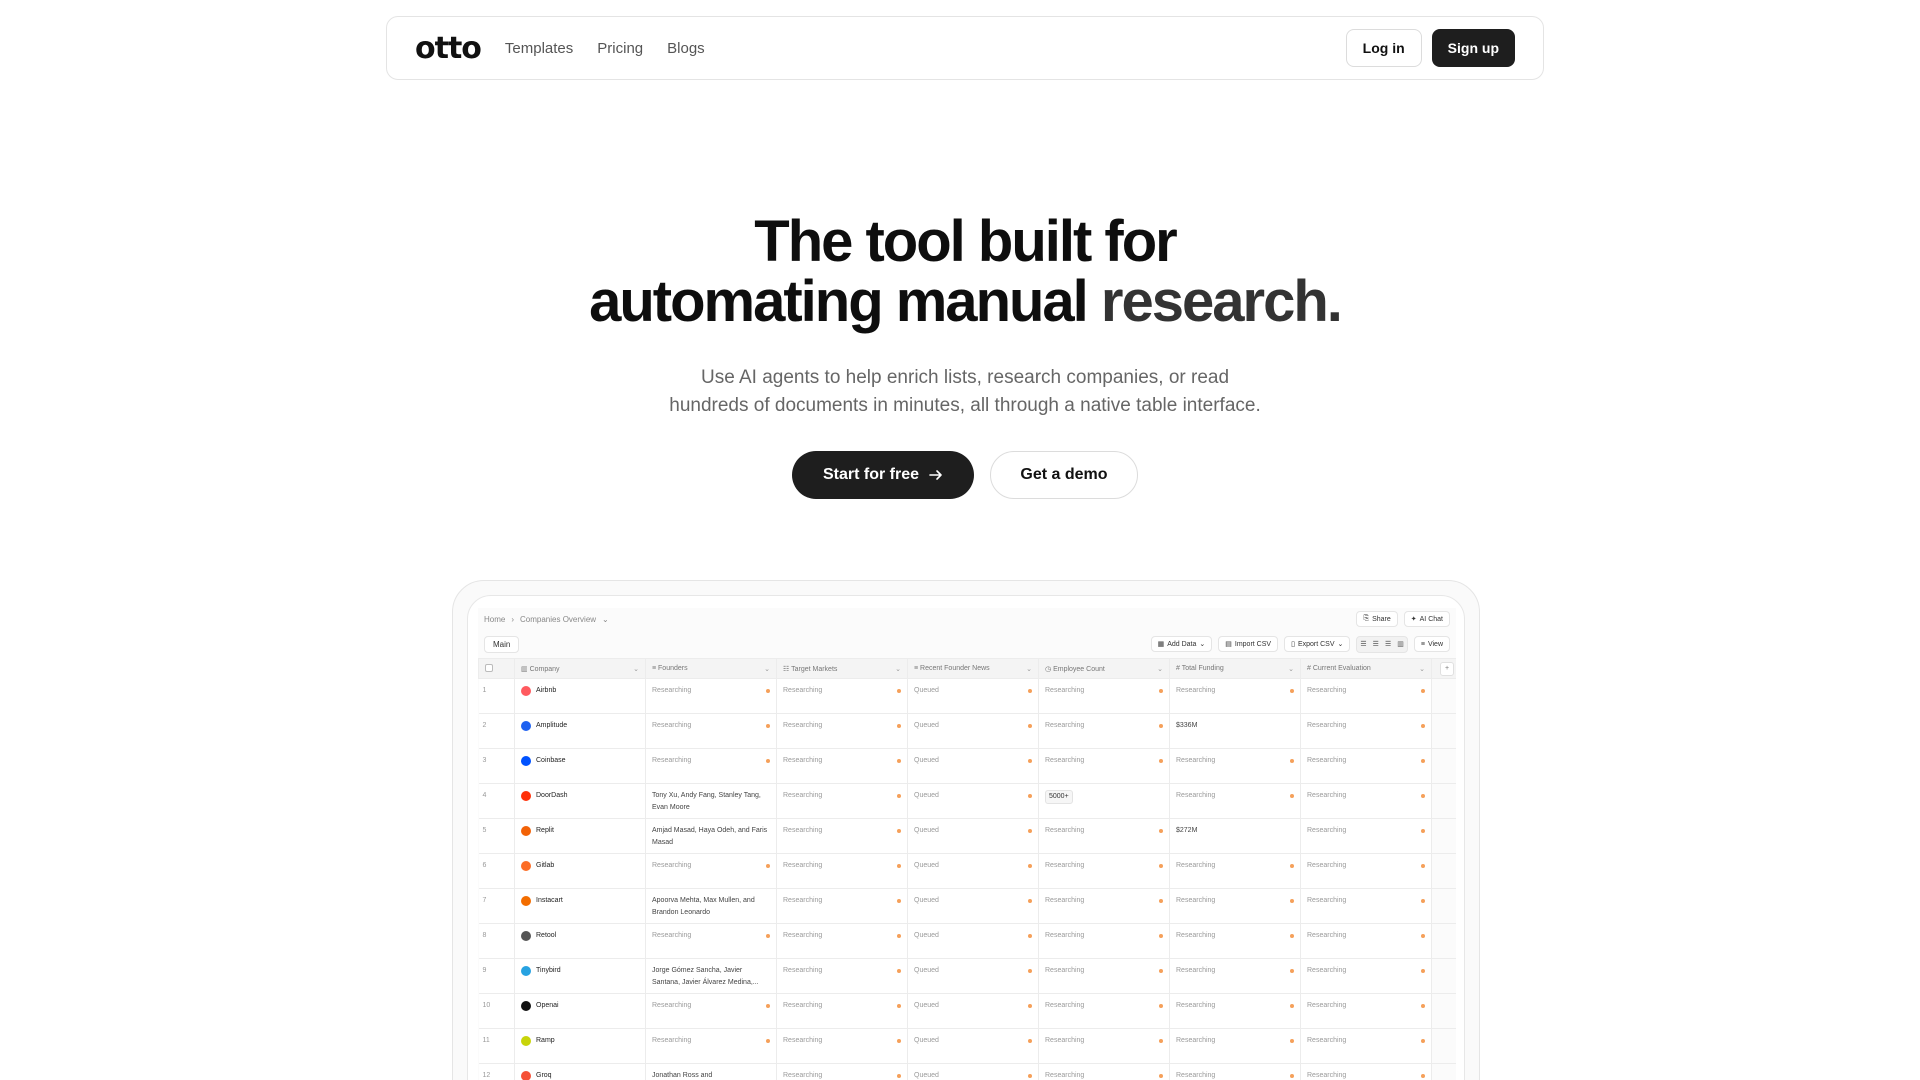 The image size is (1920, 1080). I want to click on column-header-company: ▥ Company ⌄, so click(580, 668).